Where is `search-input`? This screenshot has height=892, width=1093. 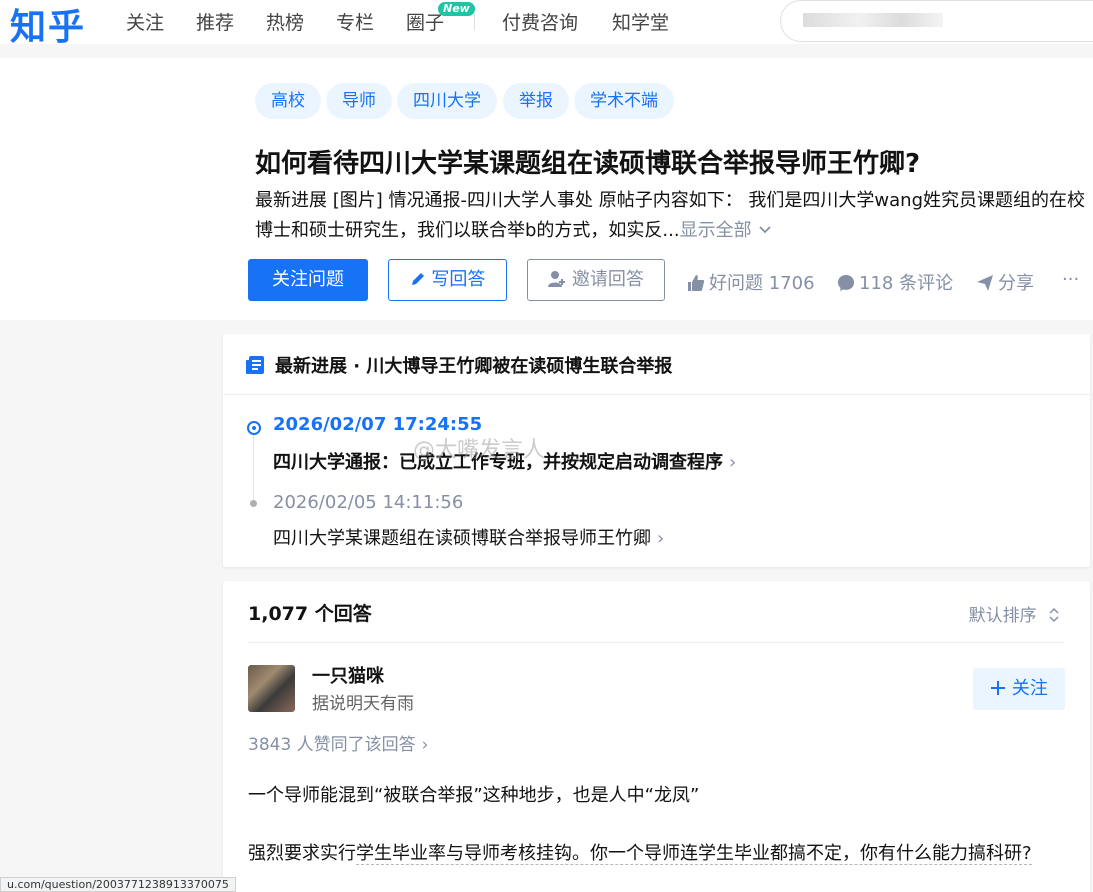
search-input is located at coordinates (936, 21).